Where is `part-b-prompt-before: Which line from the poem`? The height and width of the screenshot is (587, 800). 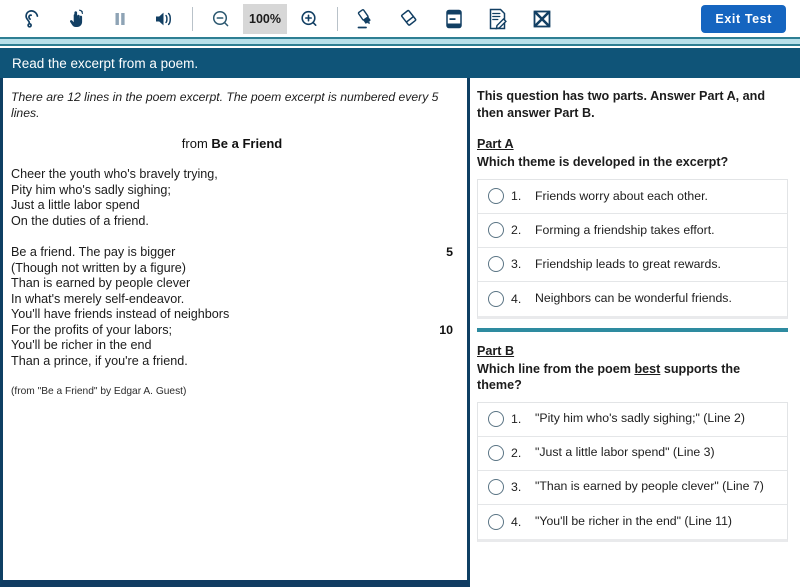
part-b-prompt-before: Which line from the poem is located at coordinates (556, 368).